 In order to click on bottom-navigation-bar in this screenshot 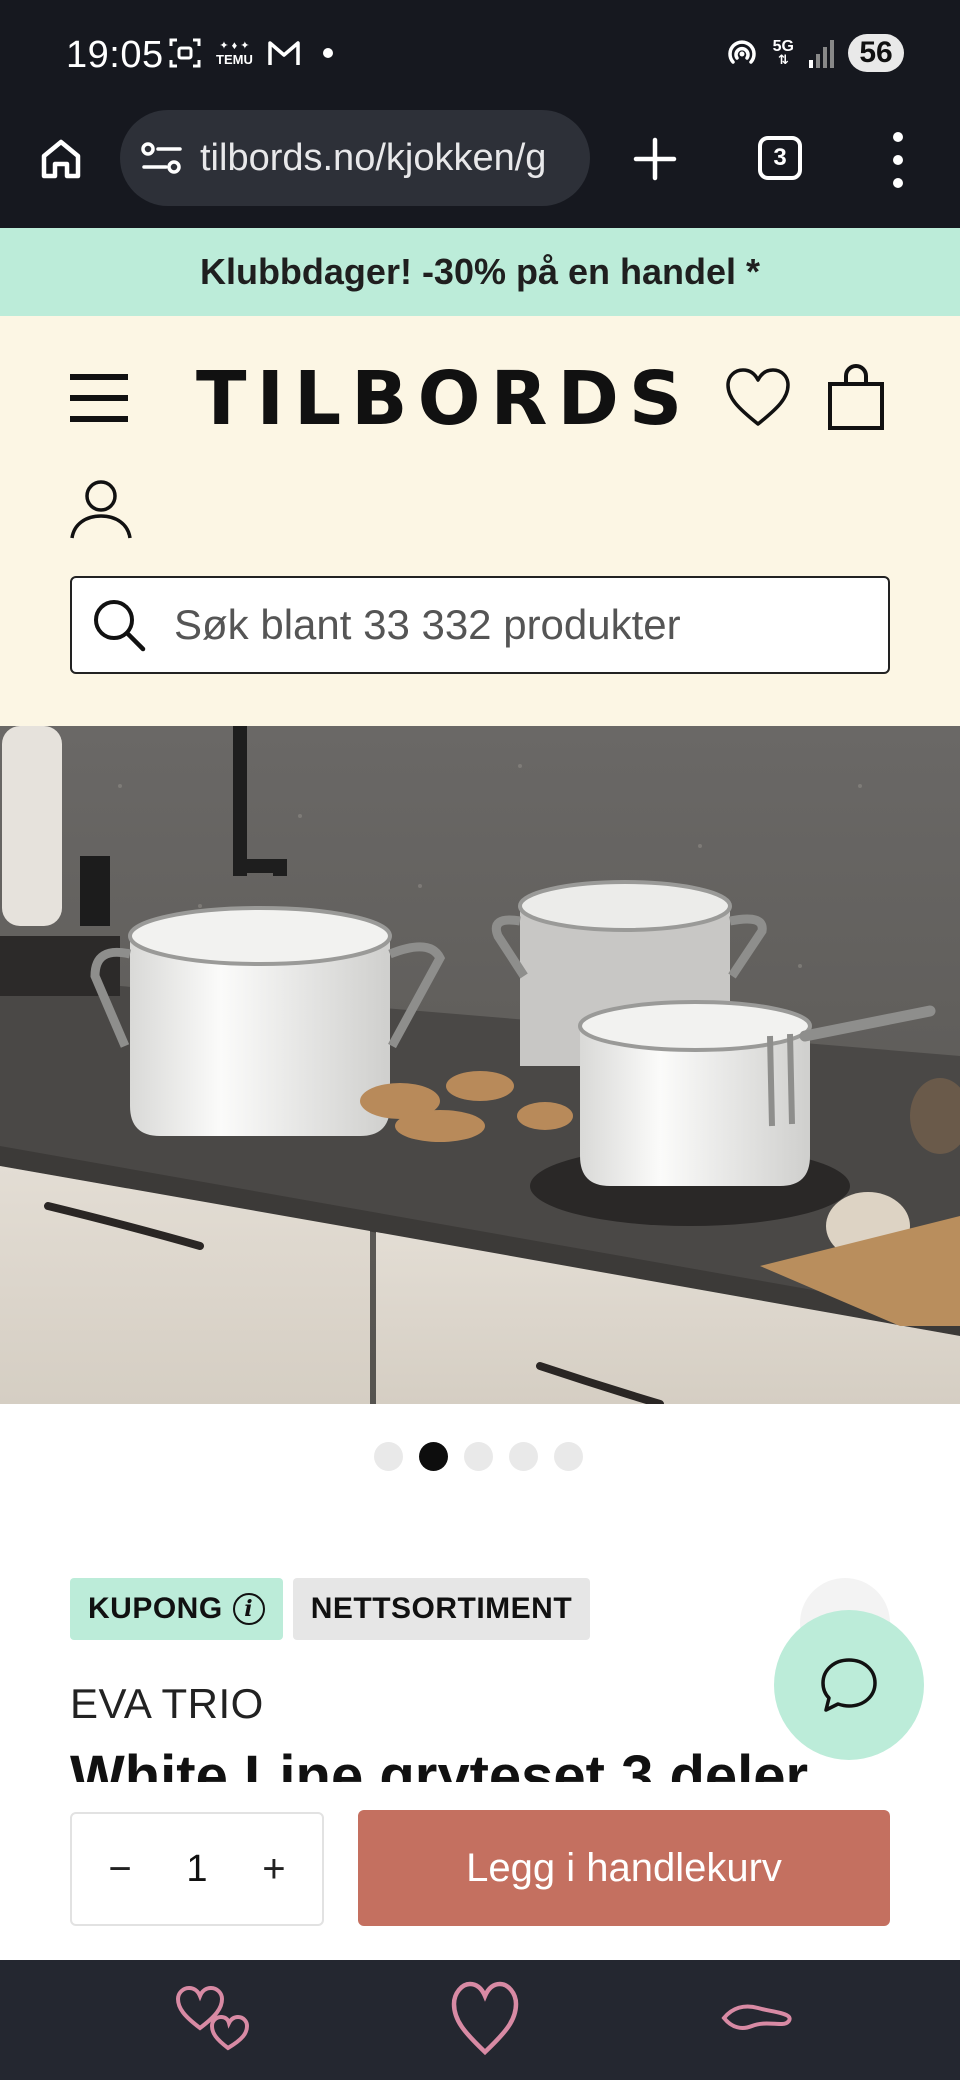, I will do `click(480, 2020)`.